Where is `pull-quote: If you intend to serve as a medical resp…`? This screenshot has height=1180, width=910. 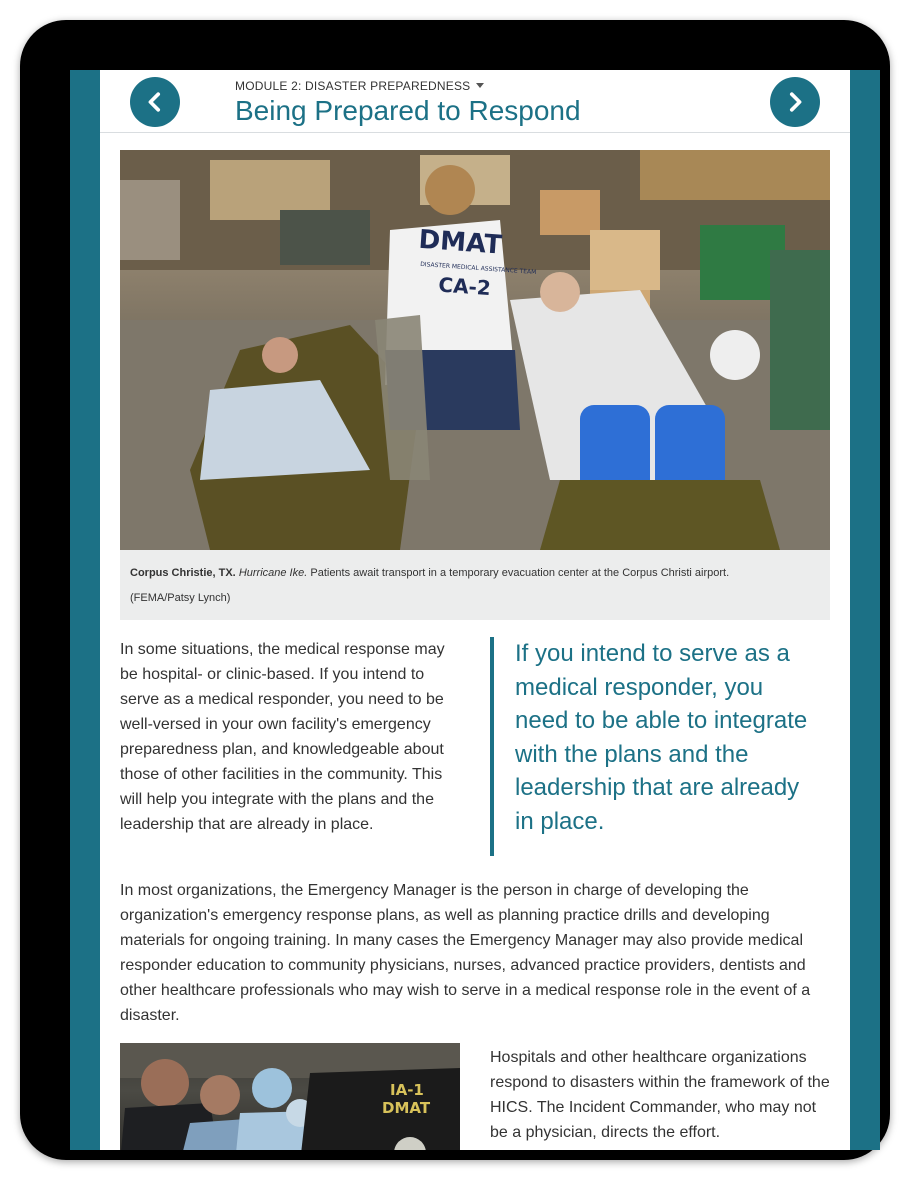 pull-quote: If you intend to serve as a medical resp… is located at coordinates (652, 746).